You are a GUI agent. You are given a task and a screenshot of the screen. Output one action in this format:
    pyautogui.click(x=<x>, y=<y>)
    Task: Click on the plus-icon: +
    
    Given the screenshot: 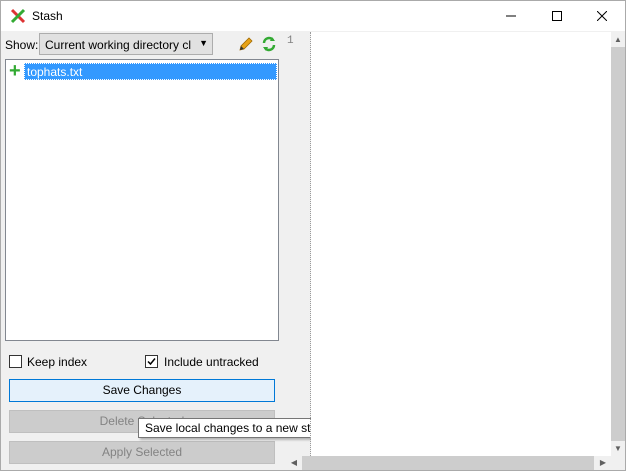 What is the action you would take?
    pyautogui.click(x=15, y=71)
    